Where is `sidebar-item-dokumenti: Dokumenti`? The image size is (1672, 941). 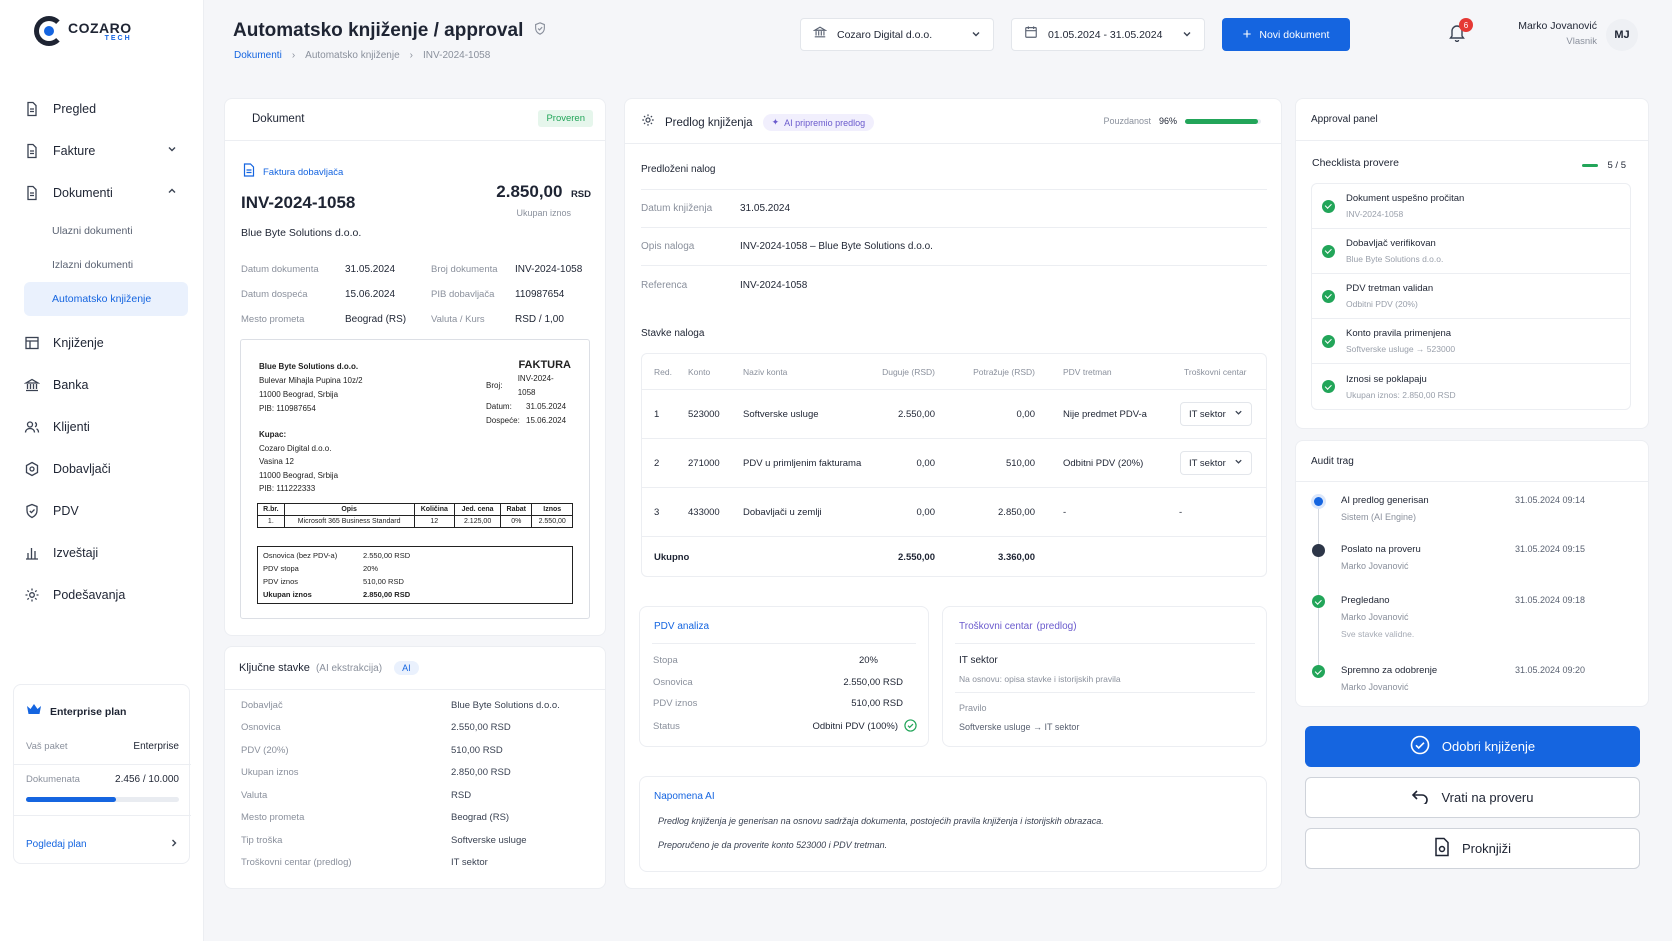
sidebar-item-dokumenti: Dokumenti is located at coordinates (106, 193).